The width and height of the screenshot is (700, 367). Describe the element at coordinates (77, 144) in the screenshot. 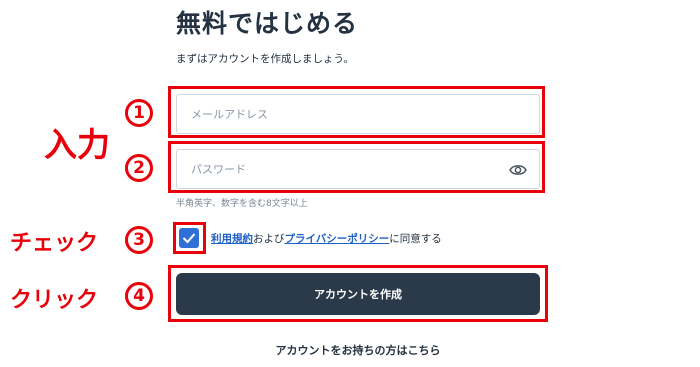

I see `annotation-input-label: 入力` at that location.